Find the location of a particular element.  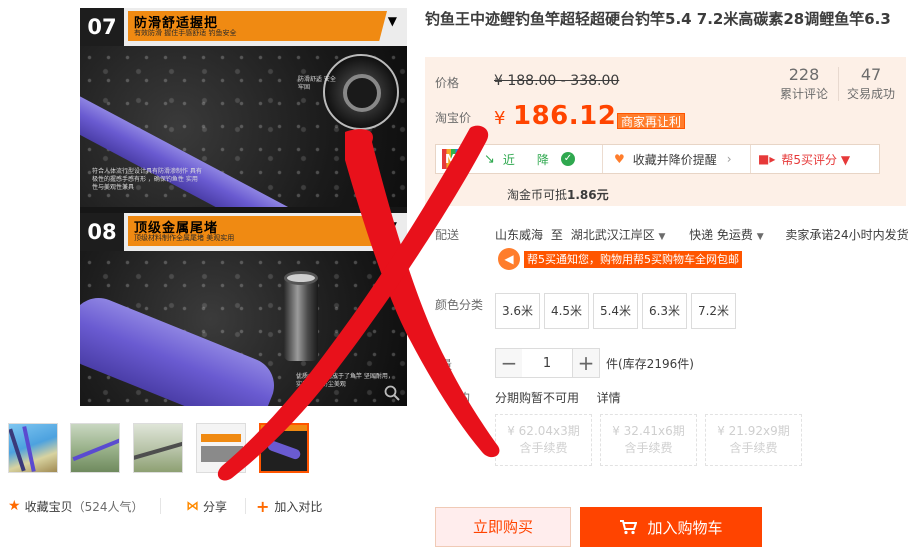

share-button: ⋈ 分享 is located at coordinates (206, 506).